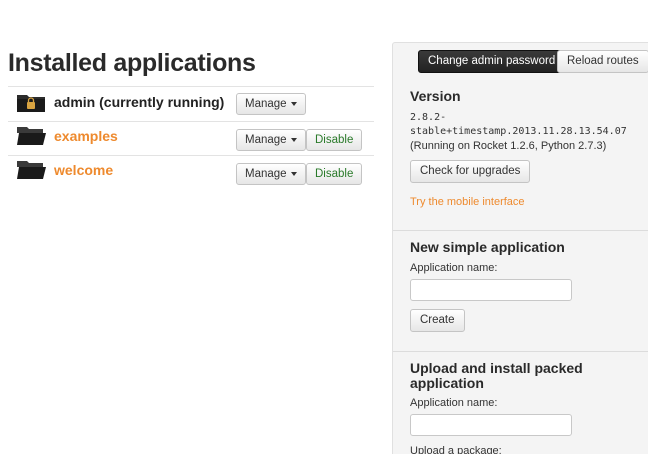  I want to click on reload-routes-button: Reload routes, so click(602, 61).